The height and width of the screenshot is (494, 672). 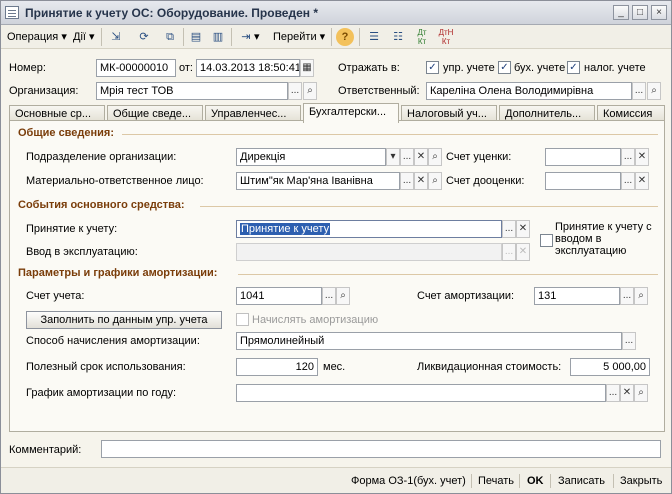 What do you see at coordinates (393, 157) in the screenshot?
I see `division-dropdown-icon: ▾` at bounding box center [393, 157].